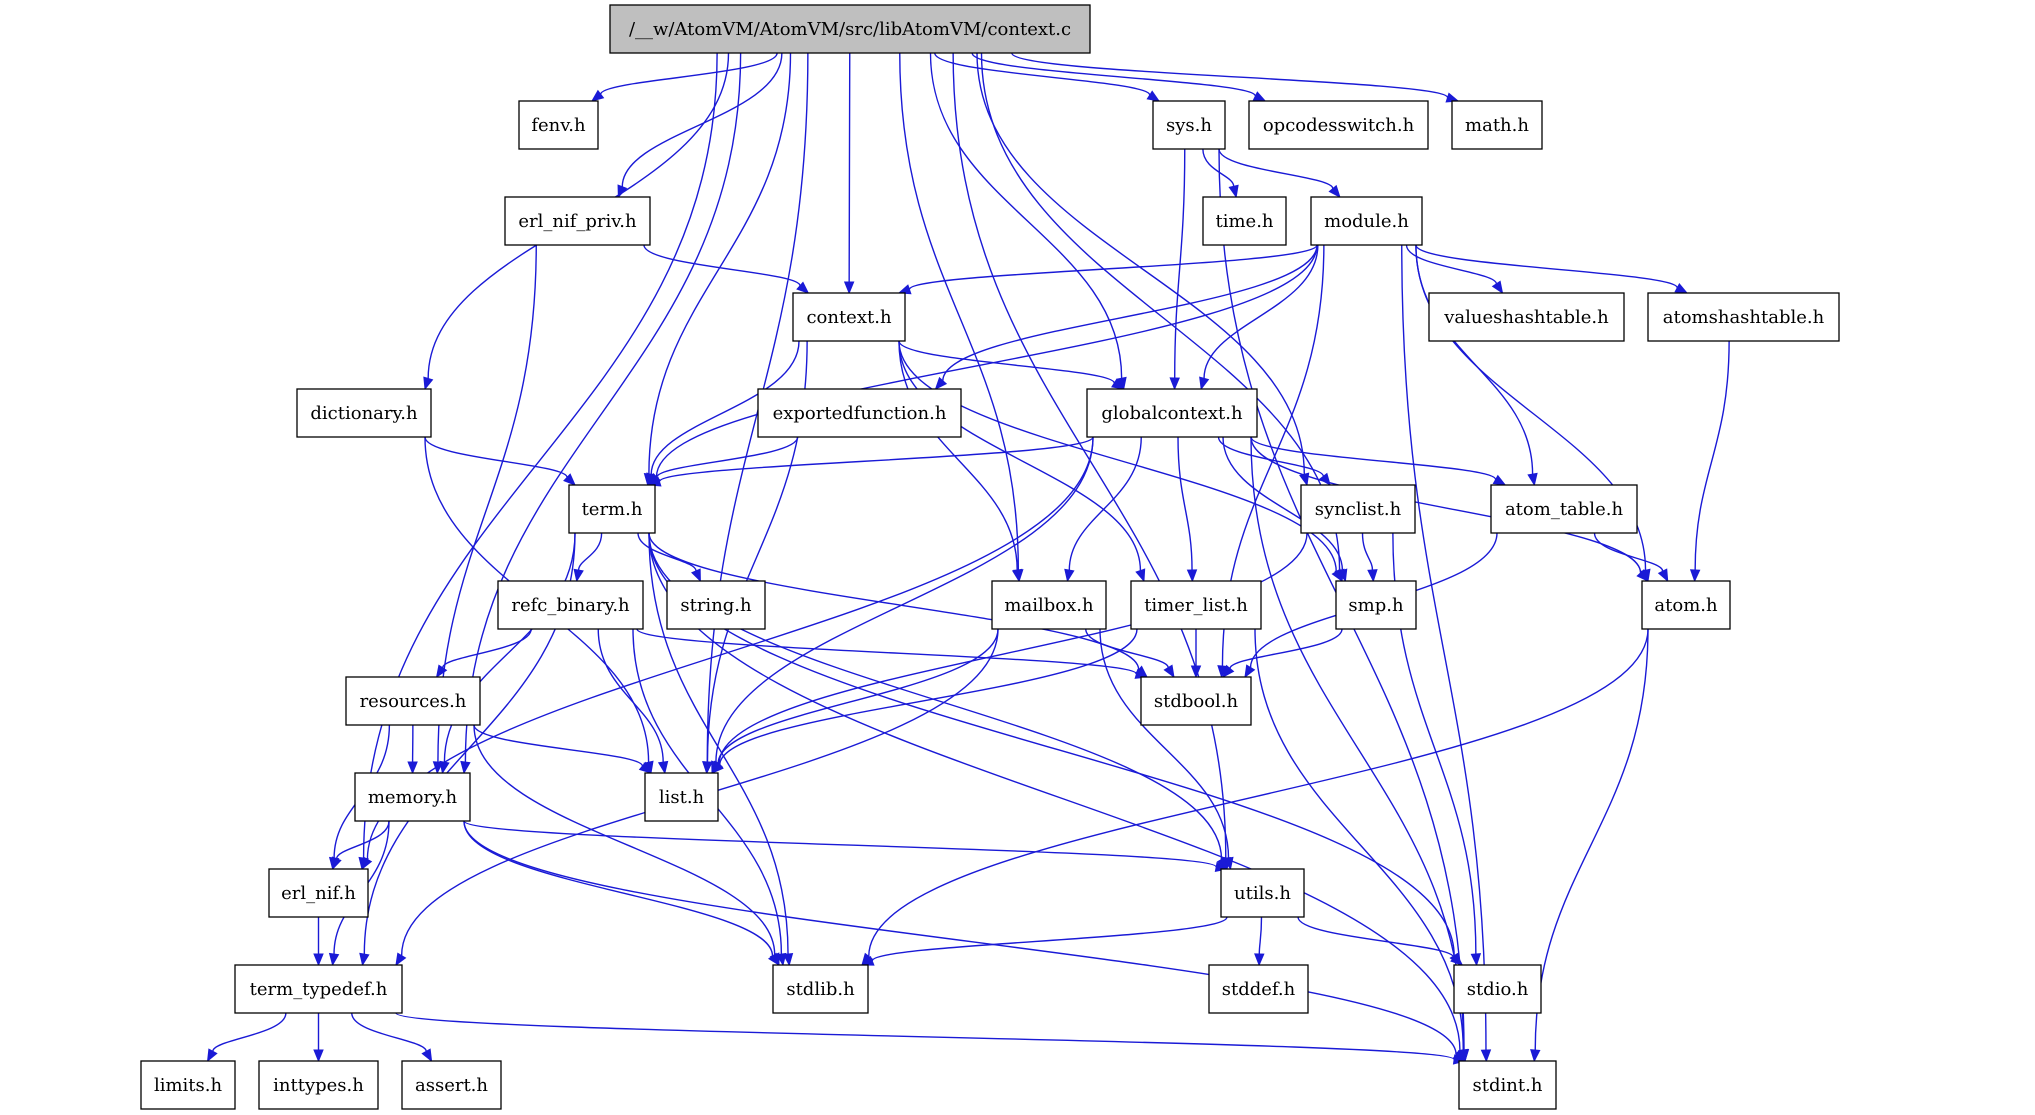 The width and height of the screenshot is (2035, 1115). I want to click on node-utils: utils.h, so click(1262, 893).